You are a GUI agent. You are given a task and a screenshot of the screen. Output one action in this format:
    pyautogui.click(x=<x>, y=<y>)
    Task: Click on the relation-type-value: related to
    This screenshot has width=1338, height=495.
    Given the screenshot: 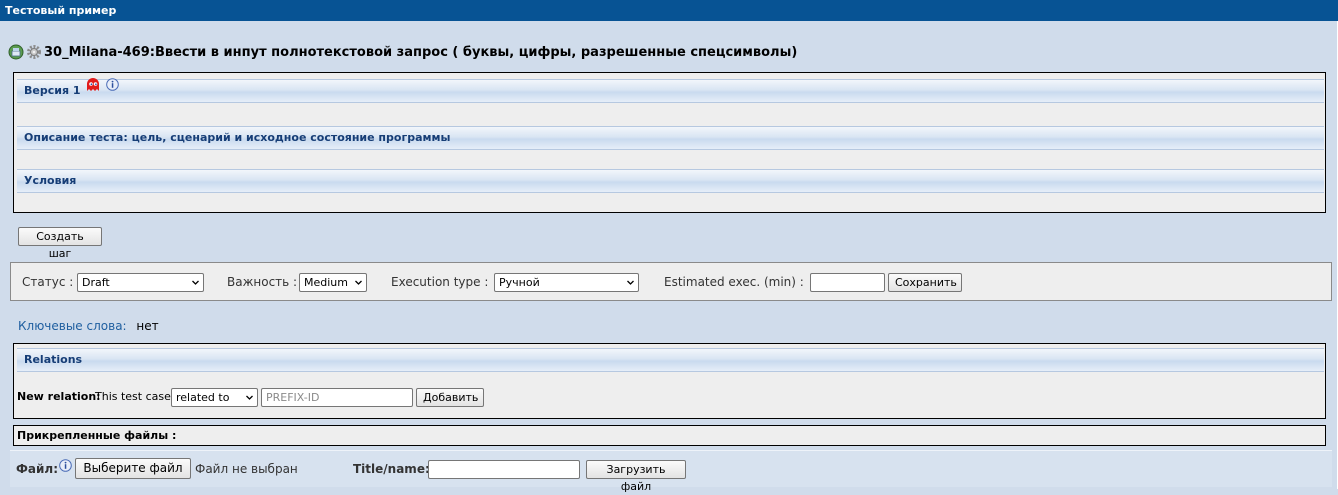 What is the action you would take?
    pyautogui.click(x=203, y=397)
    